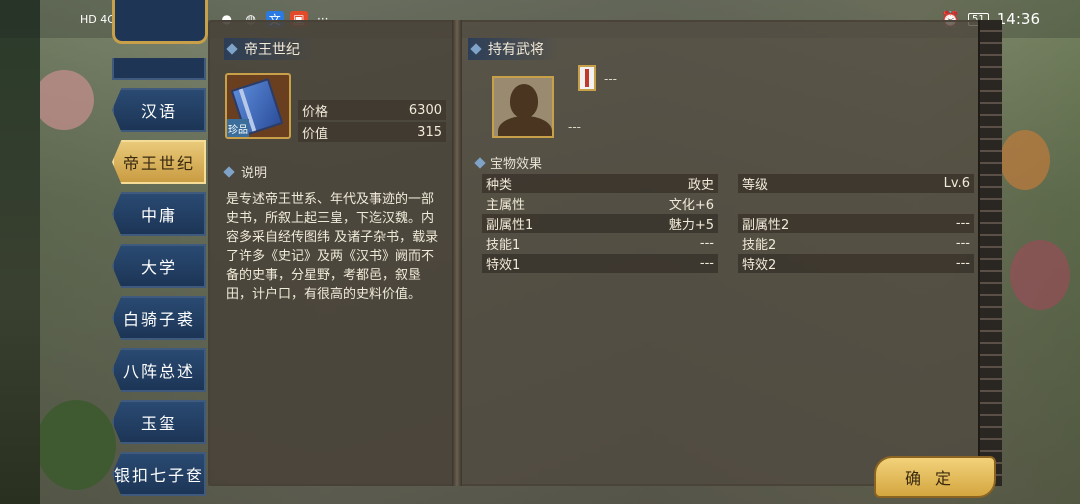  What do you see at coordinates (766, 225) in the screenshot?
I see `effect-label: 副属性2` at bounding box center [766, 225].